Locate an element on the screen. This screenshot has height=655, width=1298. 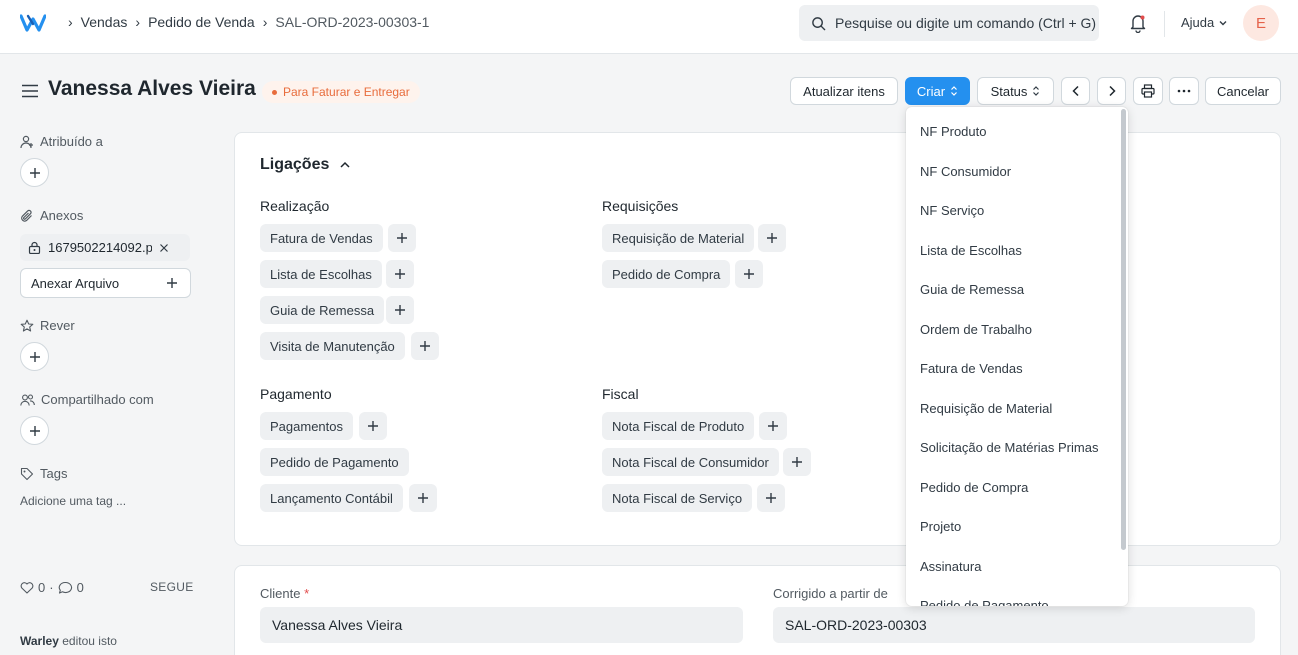
link-lancamento-contabil: Lançamento Contábil is located at coordinates (331, 498).